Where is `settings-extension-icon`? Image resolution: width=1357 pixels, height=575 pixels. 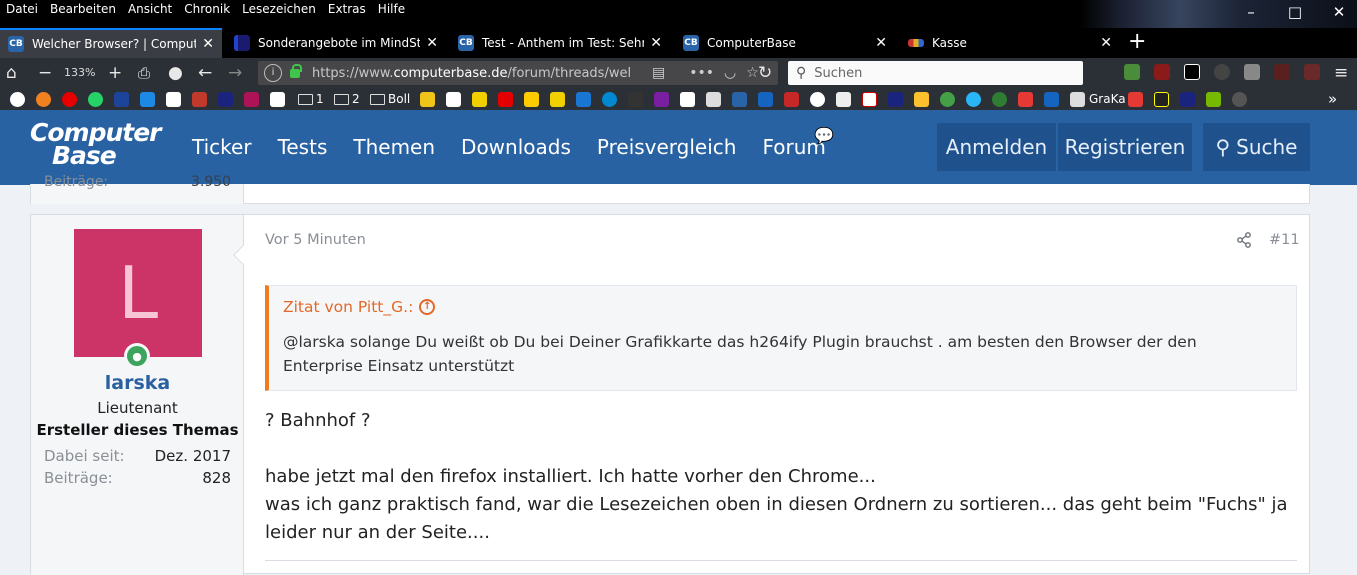 settings-extension-icon is located at coordinates (1222, 72).